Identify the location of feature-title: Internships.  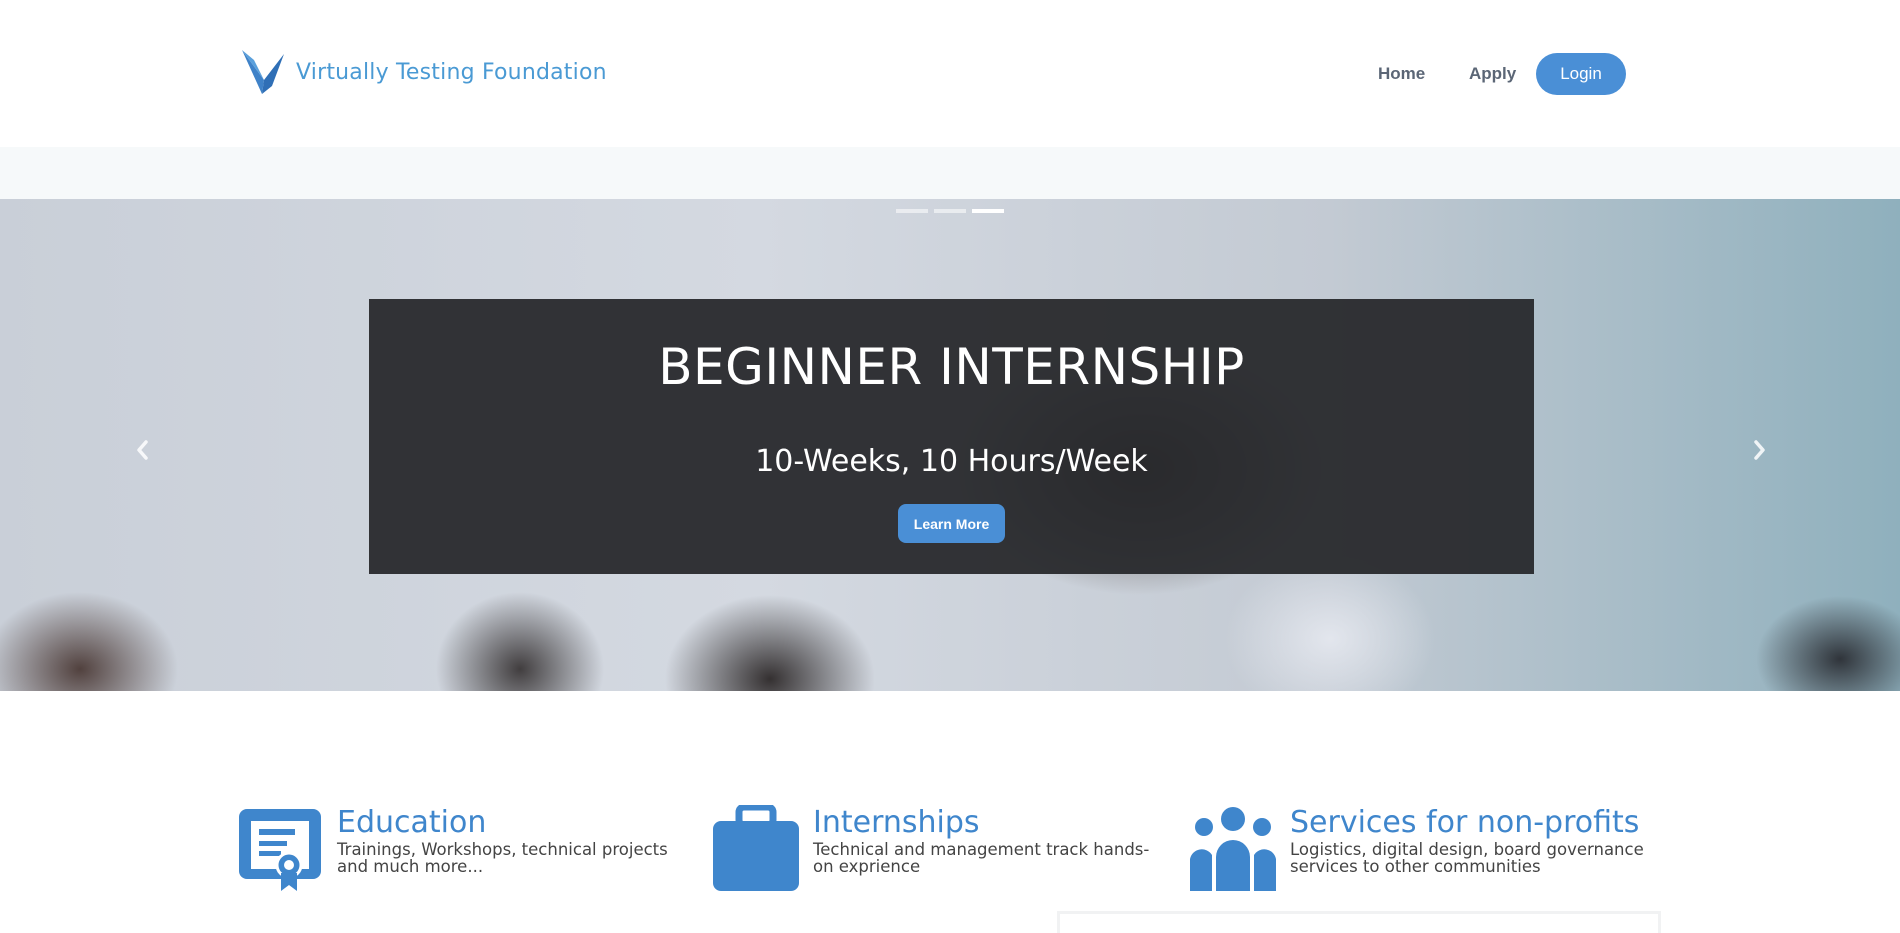
(896, 822).